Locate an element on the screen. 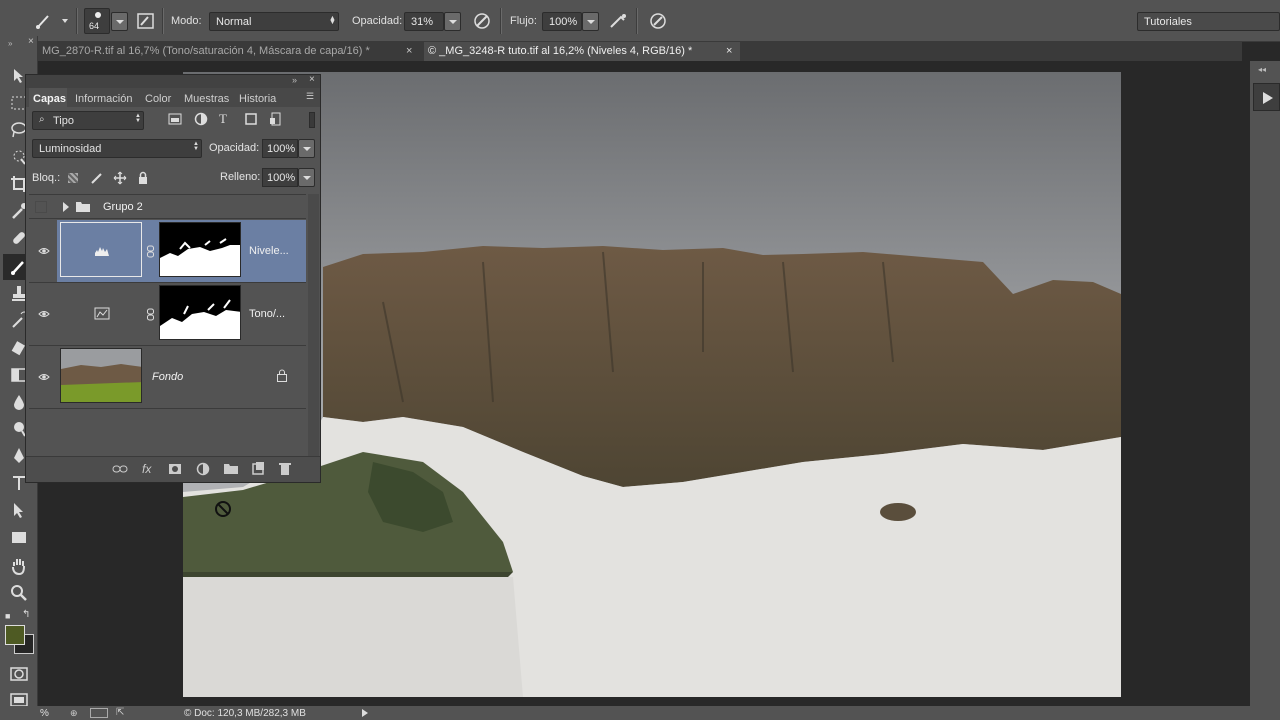 The width and height of the screenshot is (1280, 720). tool-preset-dropdown-icon is located at coordinates (65, 21).